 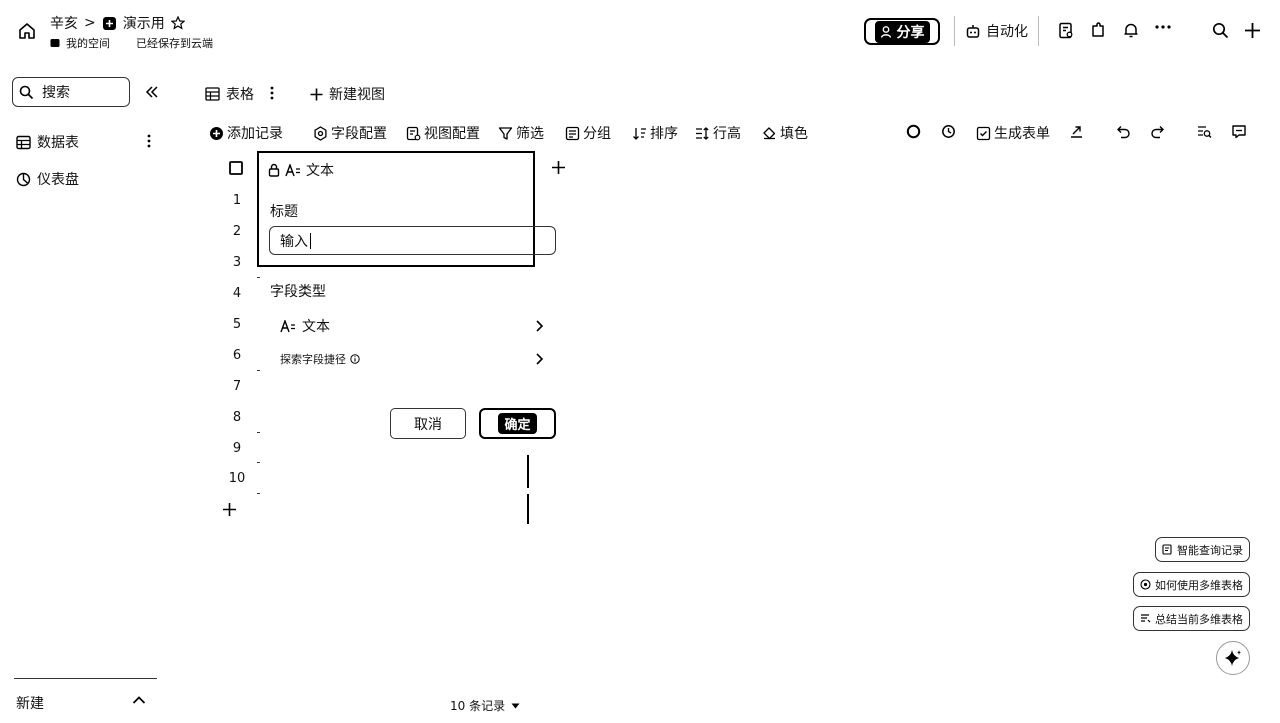 I want to click on info-icon, so click(x=355, y=359).